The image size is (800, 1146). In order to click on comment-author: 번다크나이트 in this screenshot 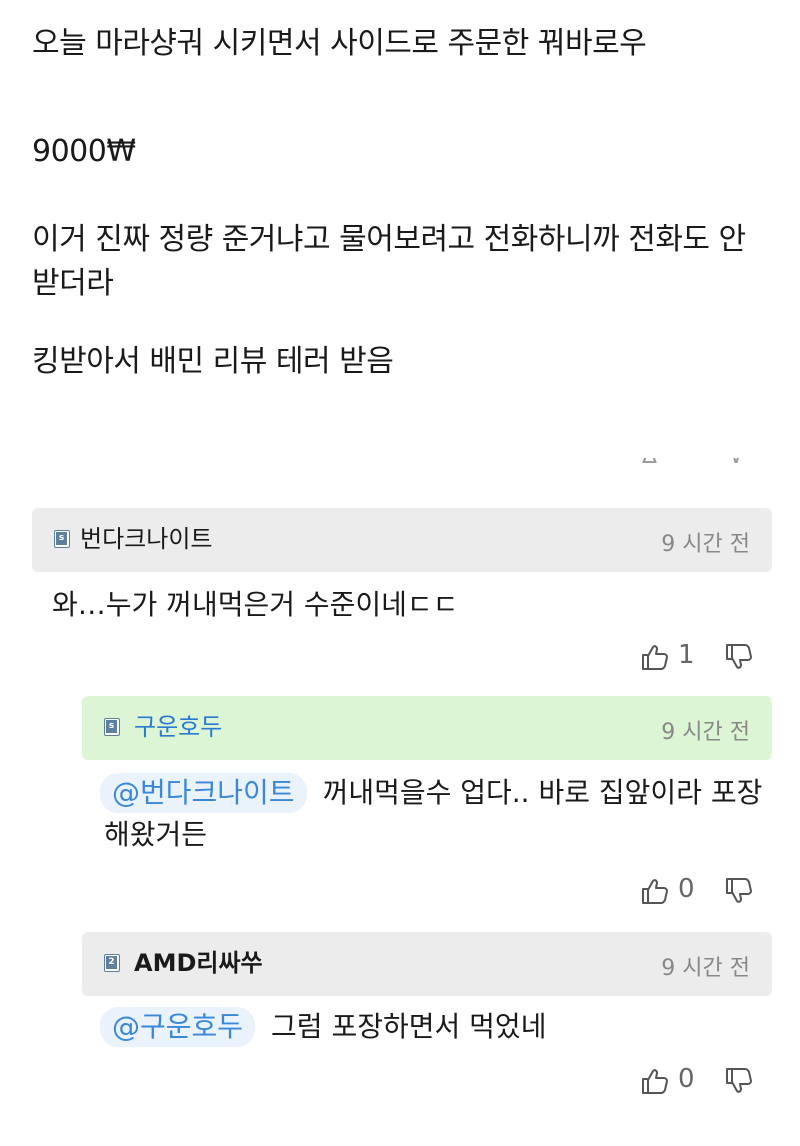, I will do `click(146, 539)`.